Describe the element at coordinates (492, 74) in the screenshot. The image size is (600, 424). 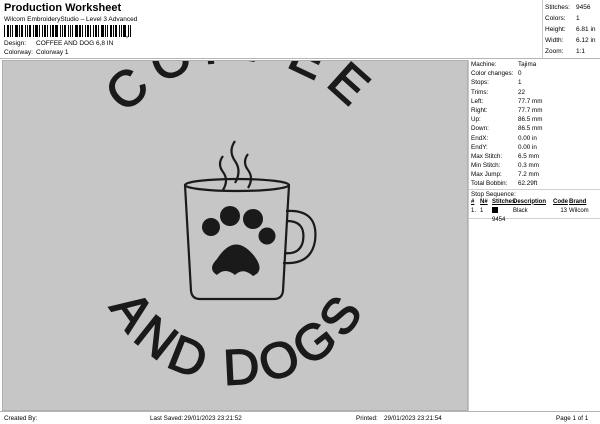
I see `machine-label: Color changes:` at that location.